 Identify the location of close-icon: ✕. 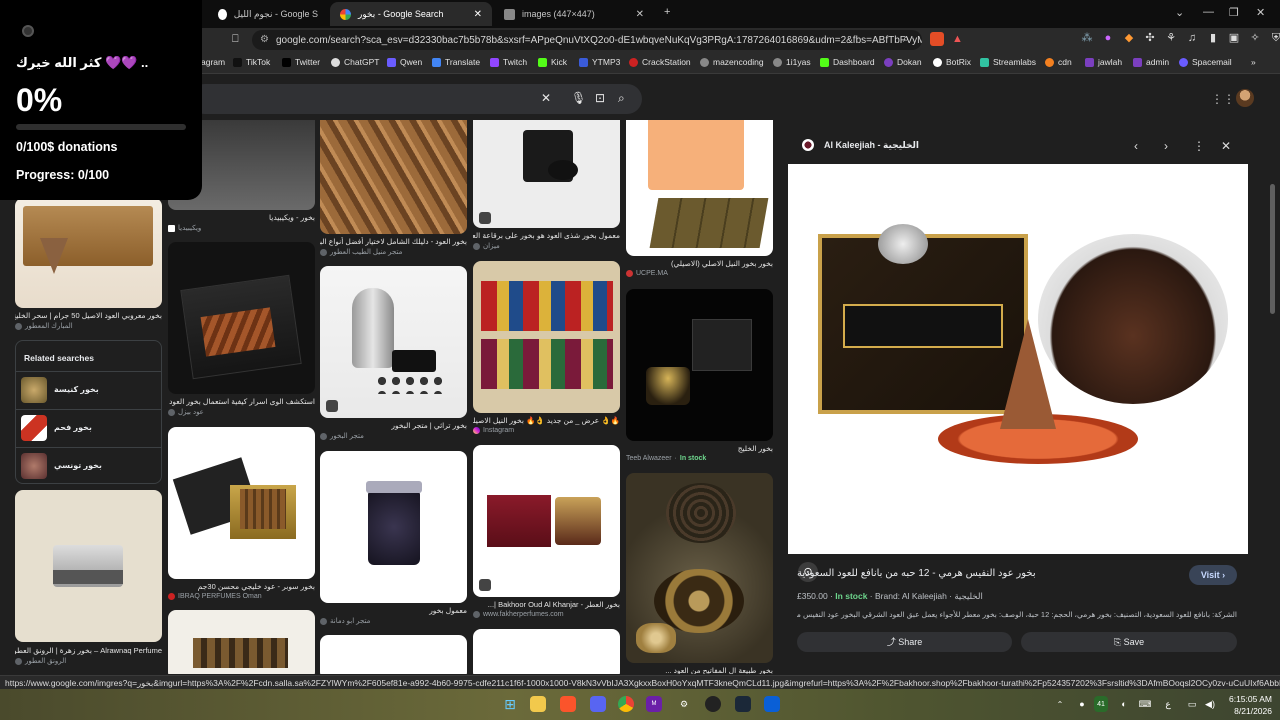
(1226, 146).